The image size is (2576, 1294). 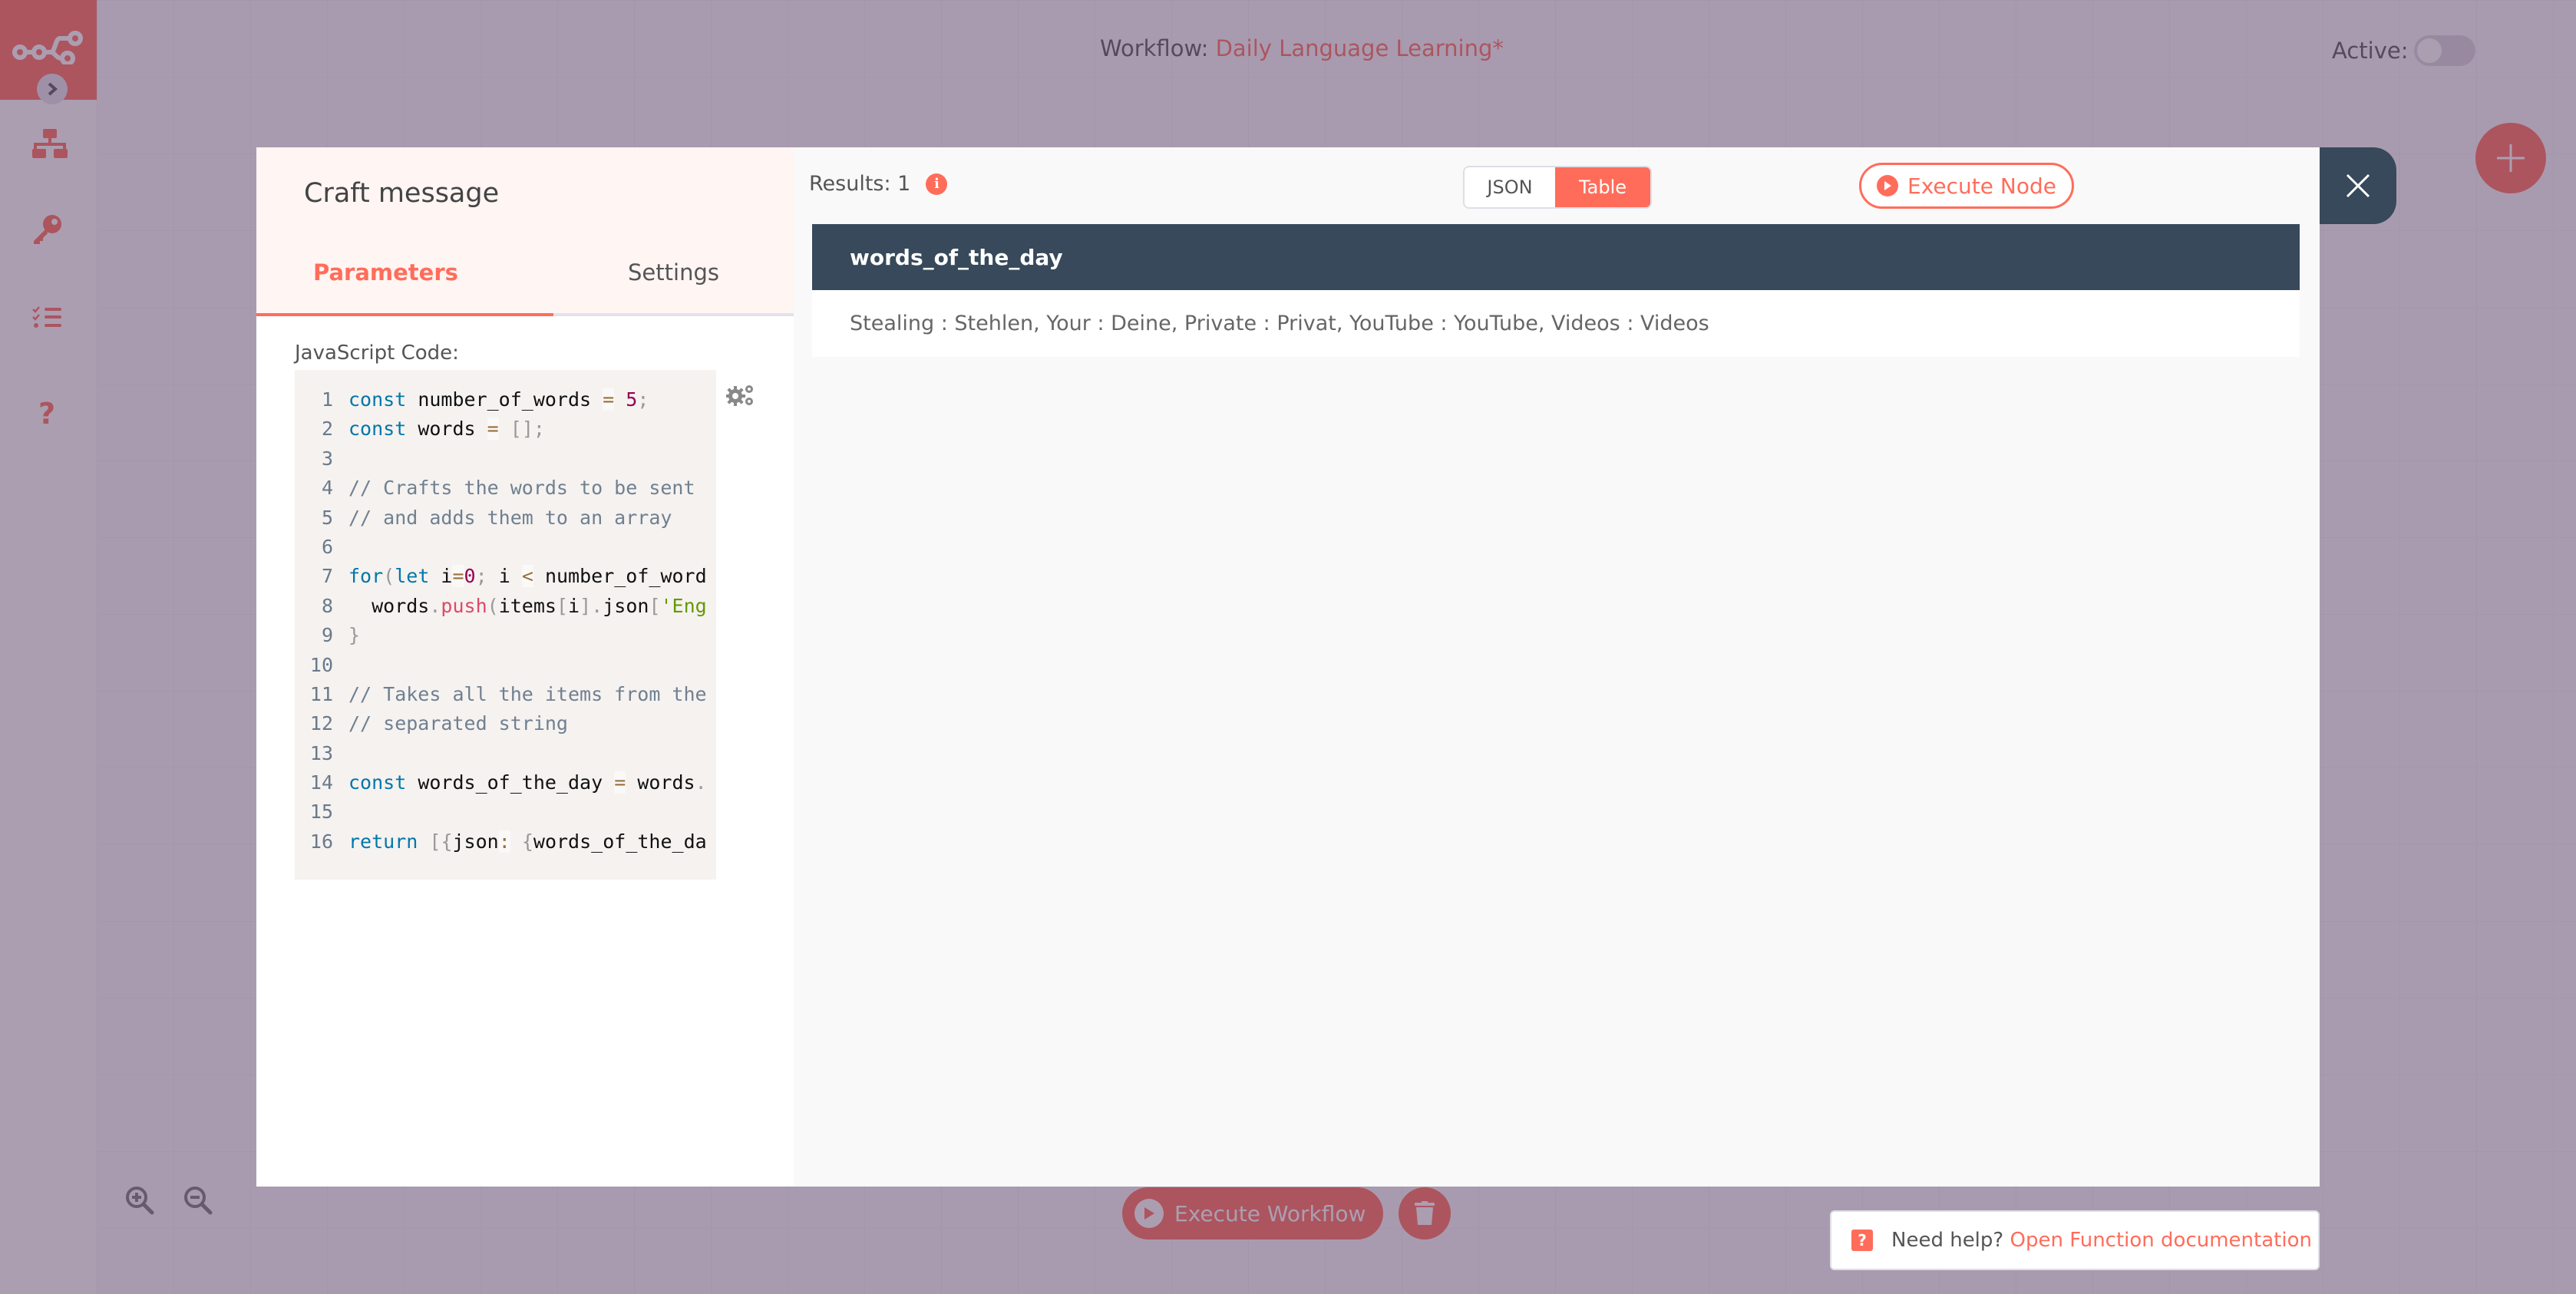 I want to click on code-line: 7 for(let i=0; i < number_of_word, so click(x=505, y=576).